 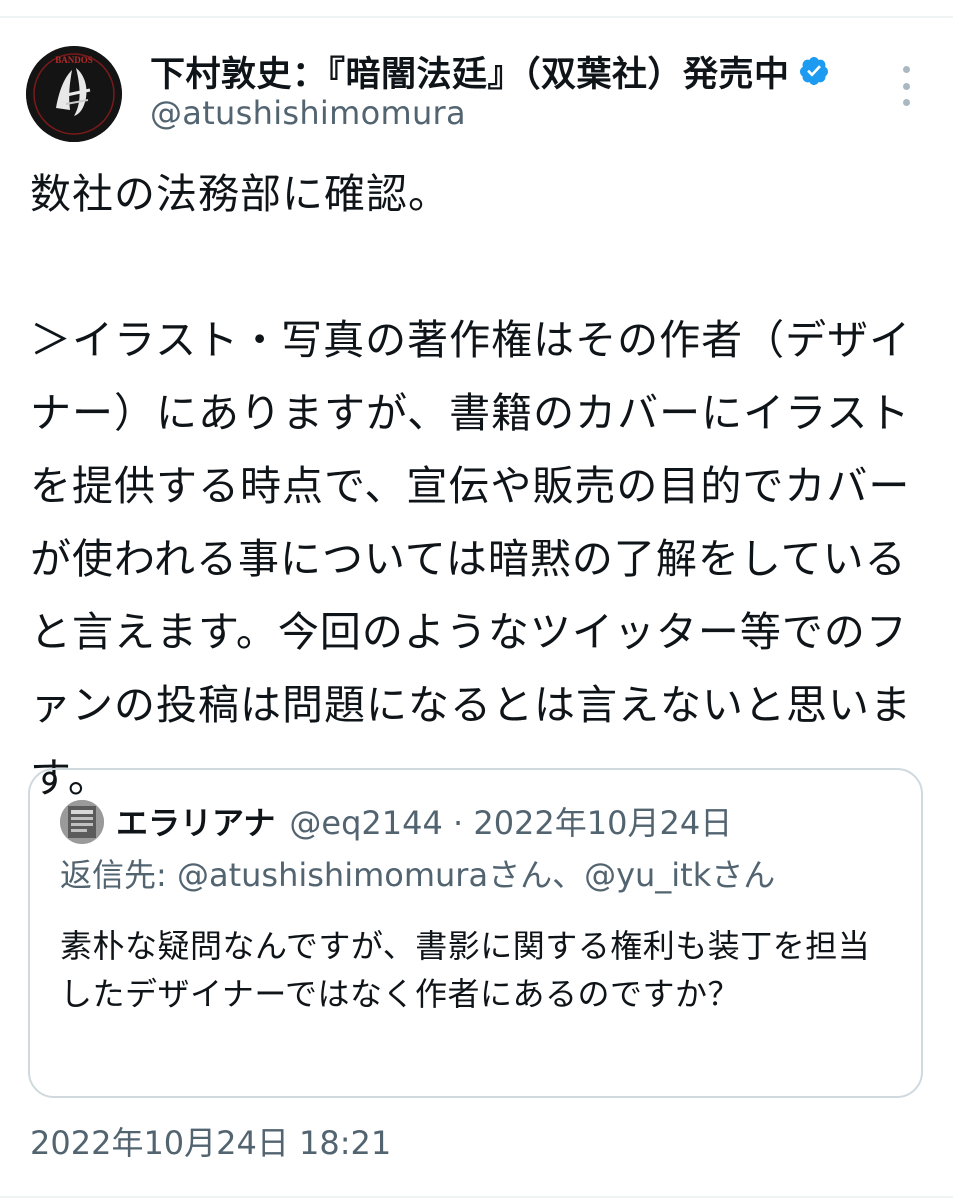 I want to click on author-handle: @atushishimomura, so click(x=308, y=113).